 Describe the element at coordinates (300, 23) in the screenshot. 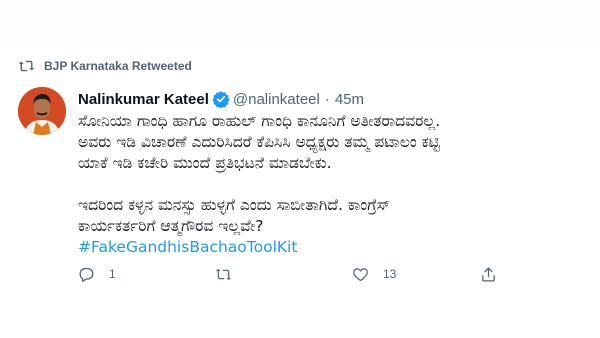

I see `top-strip` at that location.